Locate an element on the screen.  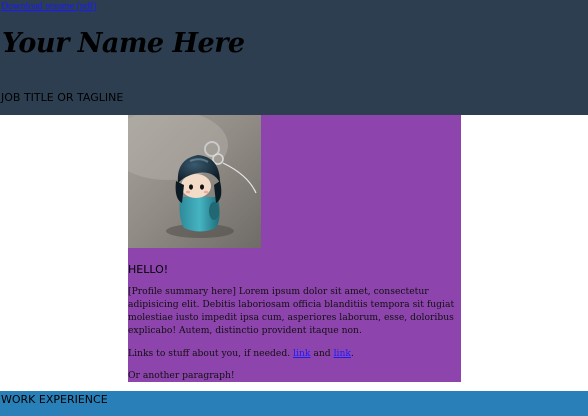
links-suffix-text: . is located at coordinates (352, 353).